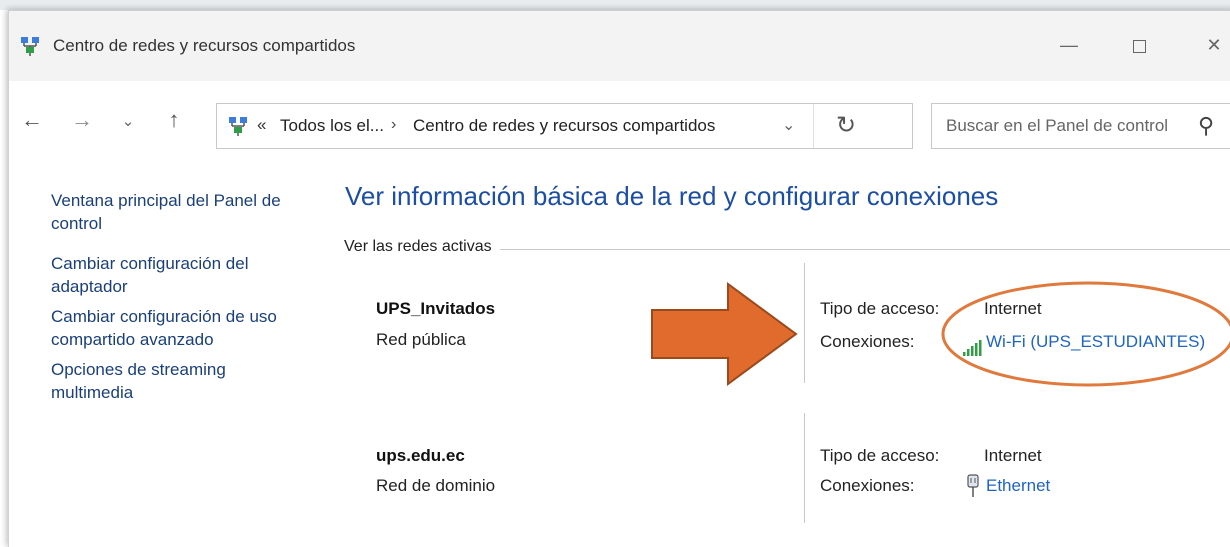  What do you see at coordinates (174, 120) in the screenshot?
I see `up-button: ↑` at bounding box center [174, 120].